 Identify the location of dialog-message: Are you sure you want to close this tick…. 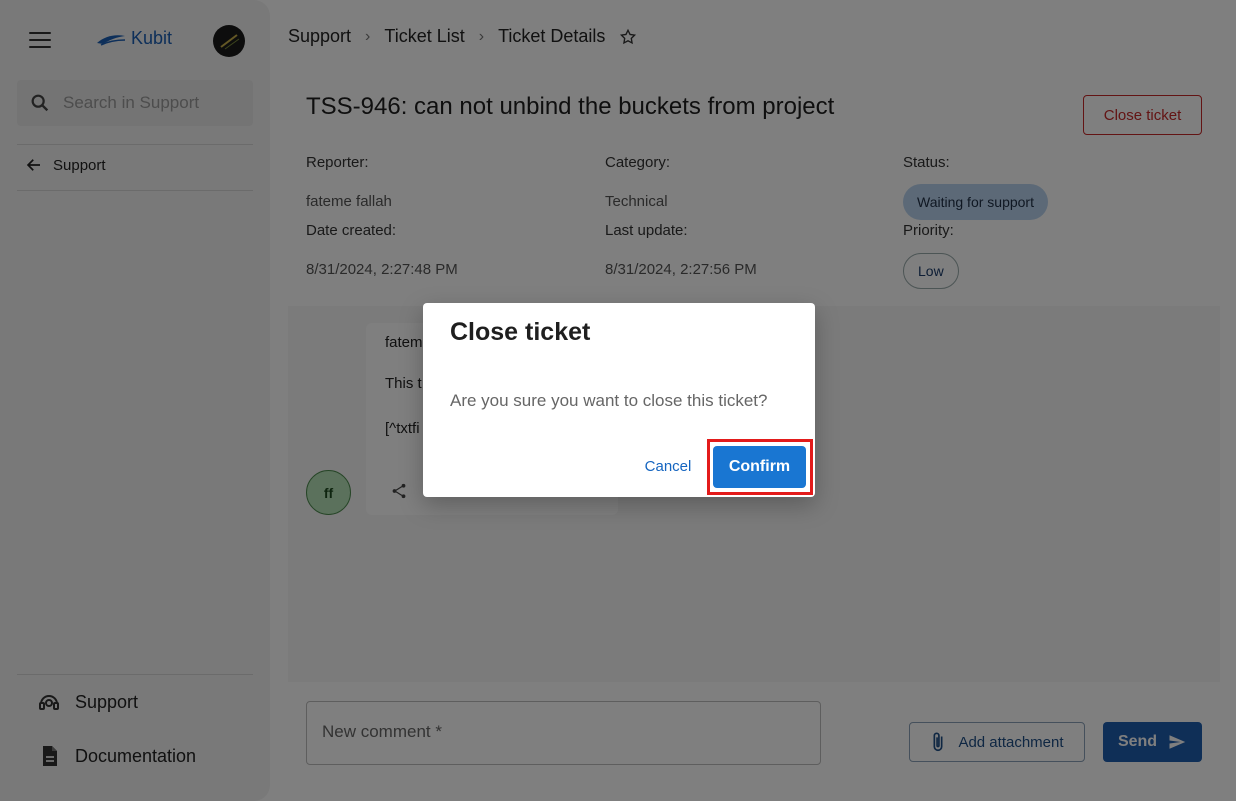
(609, 400).